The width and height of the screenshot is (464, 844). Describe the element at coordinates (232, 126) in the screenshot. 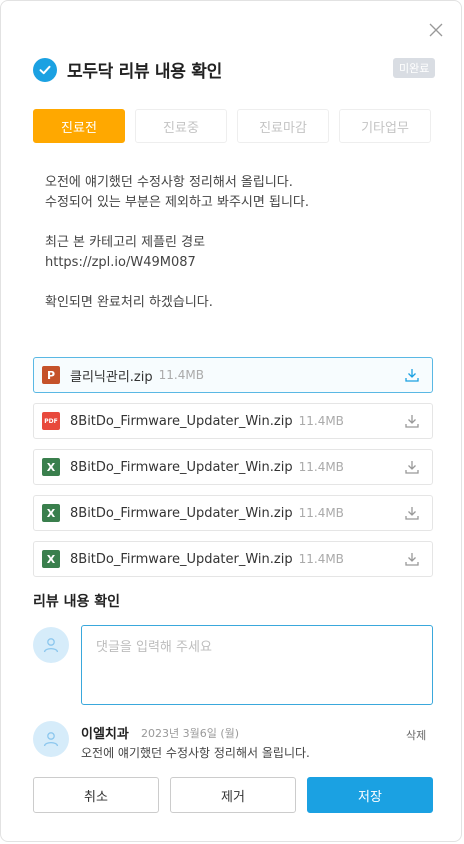

I see `status-tabs: 진료전 진료중 진료마감 기타업무` at that location.